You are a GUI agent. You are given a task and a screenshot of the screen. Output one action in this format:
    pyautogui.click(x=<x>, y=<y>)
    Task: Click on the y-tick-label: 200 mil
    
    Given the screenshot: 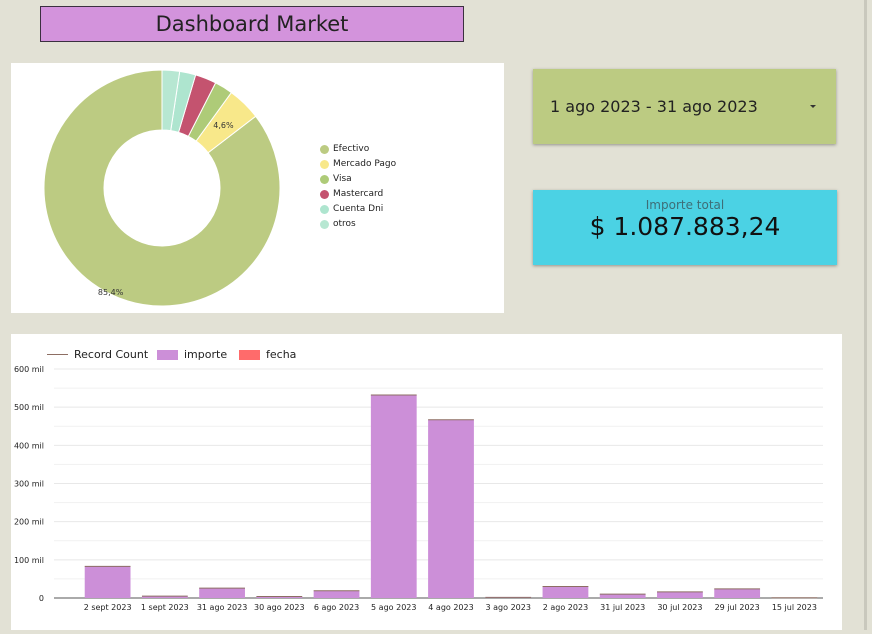 What is the action you would take?
    pyautogui.click(x=29, y=522)
    